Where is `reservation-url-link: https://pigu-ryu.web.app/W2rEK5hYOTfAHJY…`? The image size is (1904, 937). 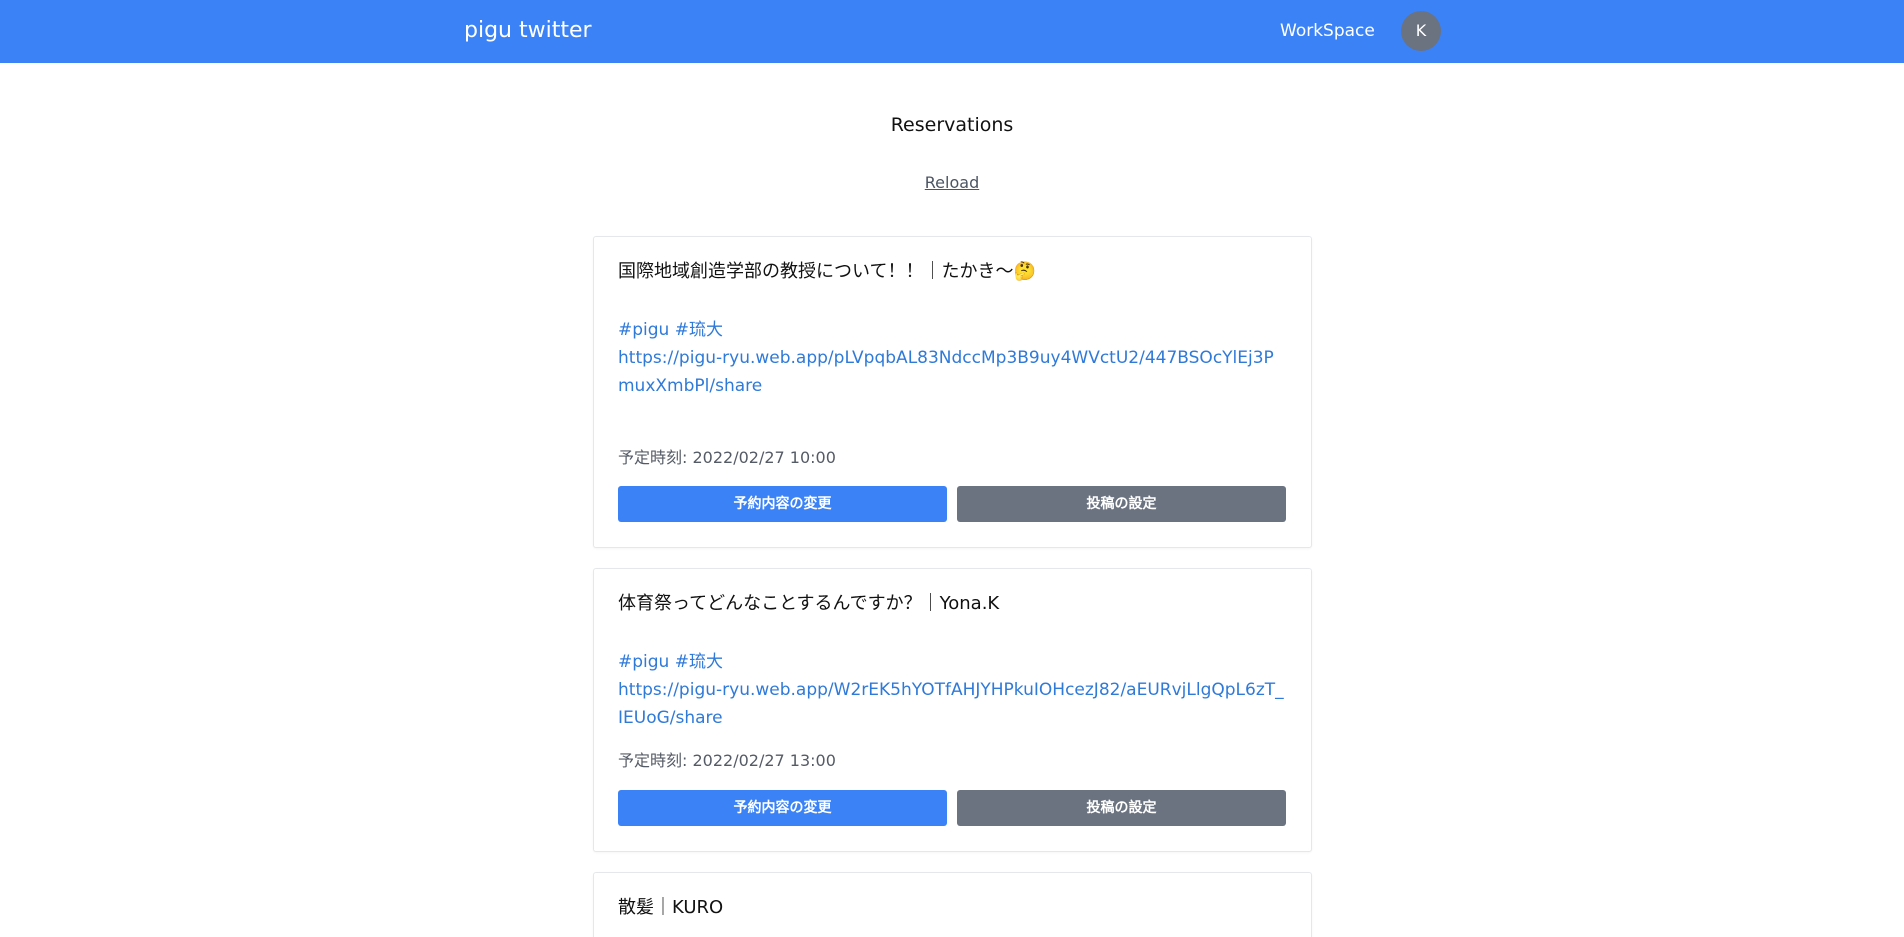 reservation-url-link: https://pigu-ryu.web.app/W2rEK5hYOTfAHJY… is located at coordinates (952, 704).